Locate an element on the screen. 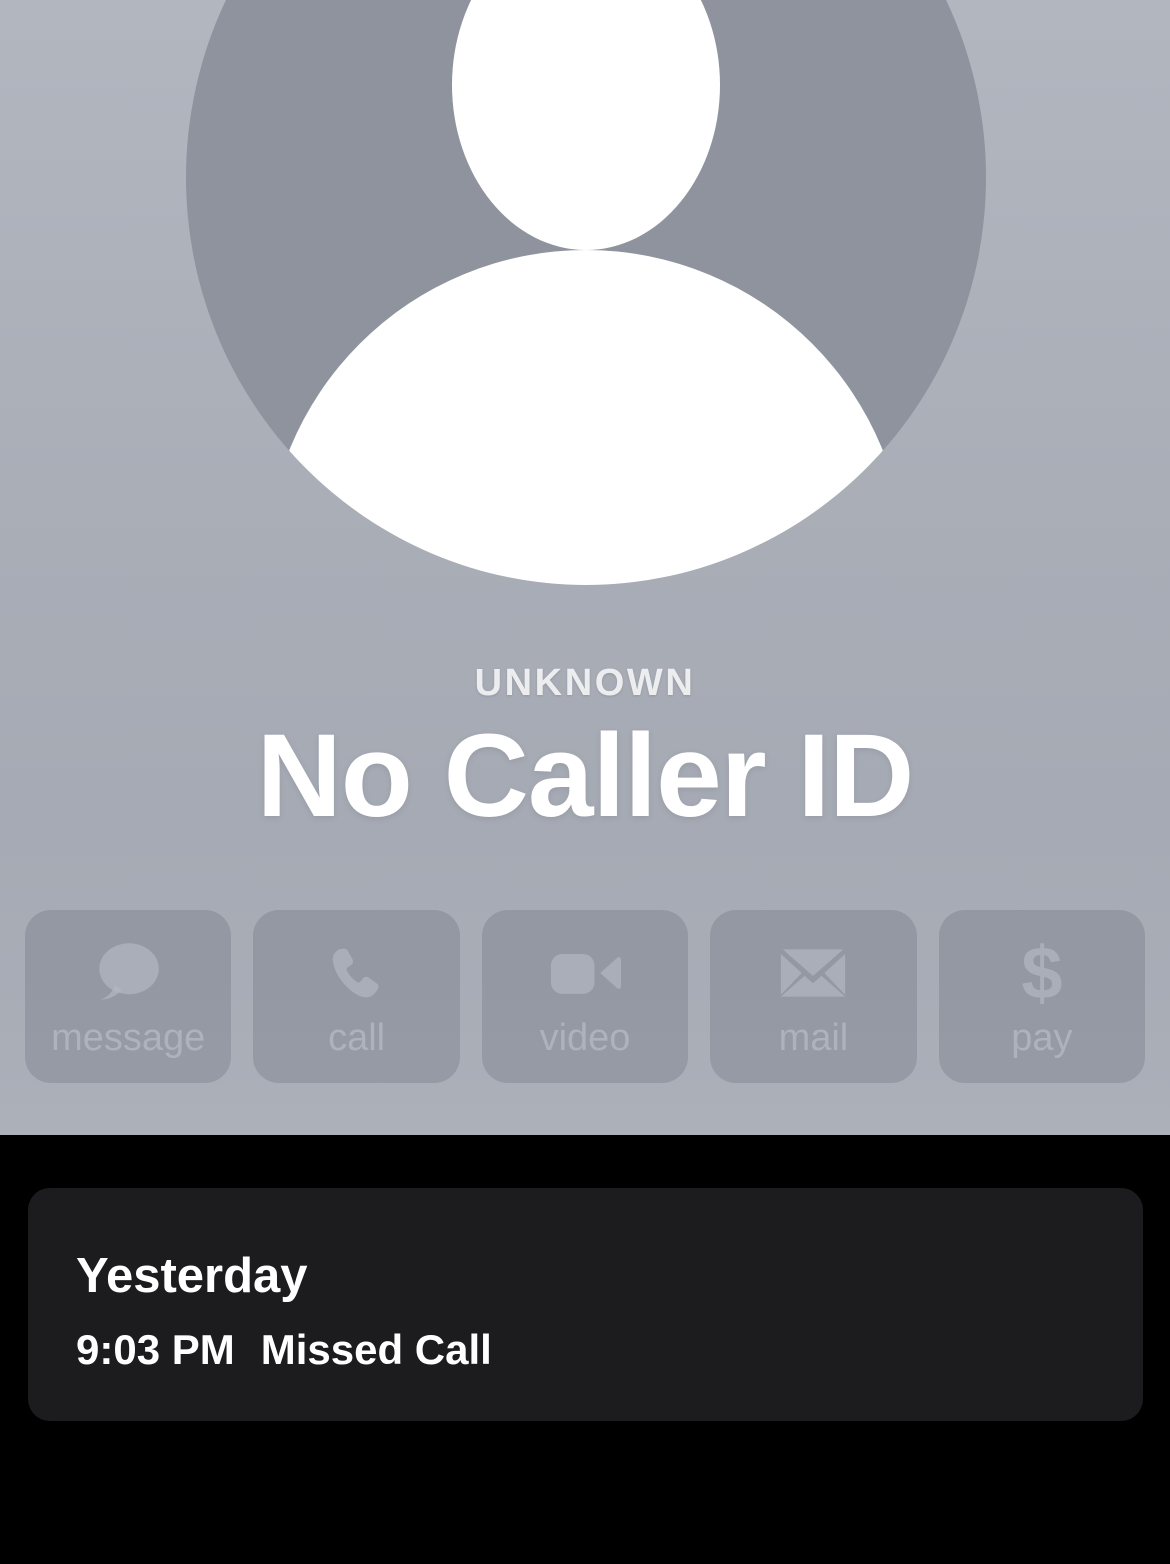  envelope-icon is located at coordinates (813, 973).